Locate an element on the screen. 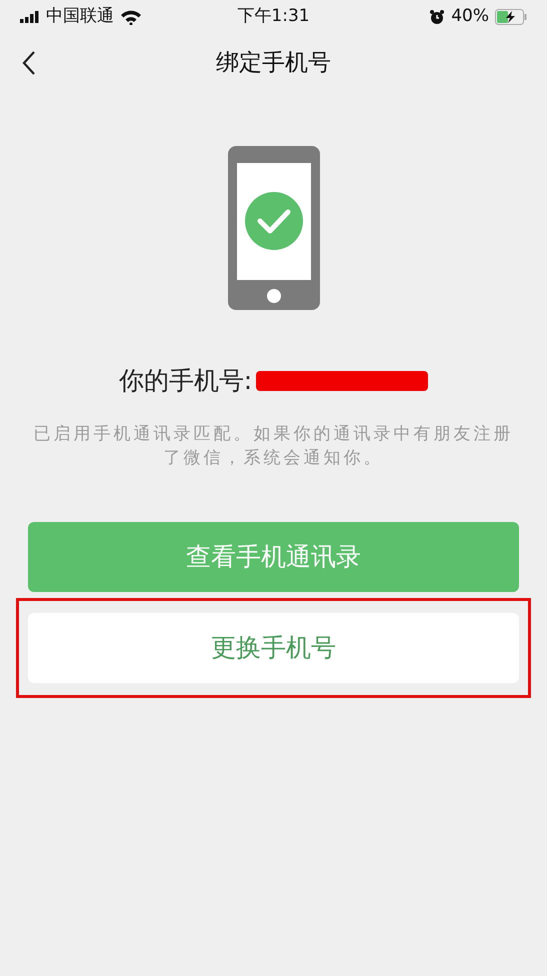 The height and width of the screenshot is (976, 547). view-contacts-button: 查看手机通讯录 is located at coordinates (273, 557).